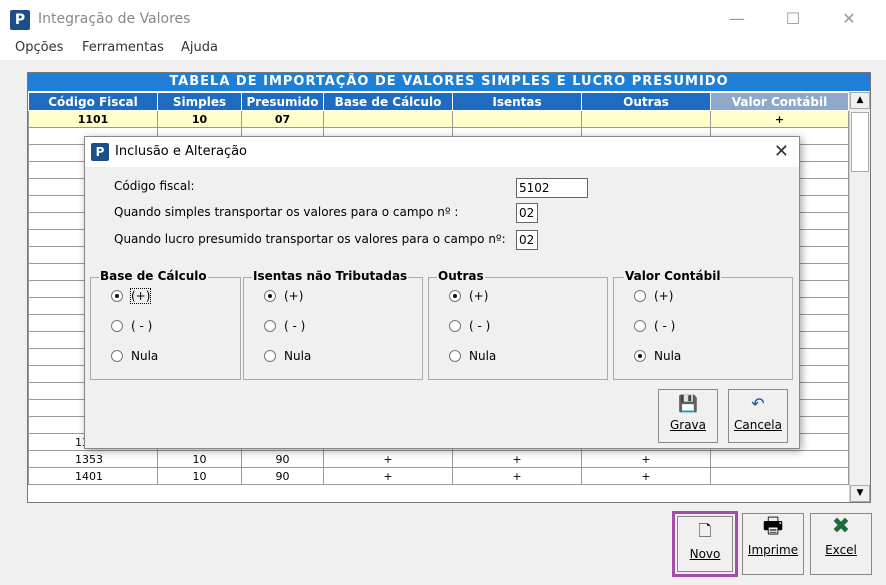 This screenshot has height=585, width=886. Describe the element at coordinates (860, 142) in the screenshot. I see `scroll-thumb` at that location.